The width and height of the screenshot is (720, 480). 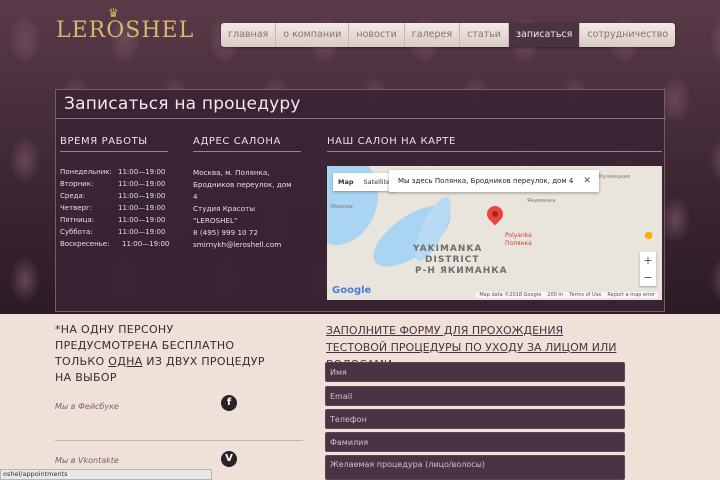 I want to click on procedure-field, so click(x=475, y=467).